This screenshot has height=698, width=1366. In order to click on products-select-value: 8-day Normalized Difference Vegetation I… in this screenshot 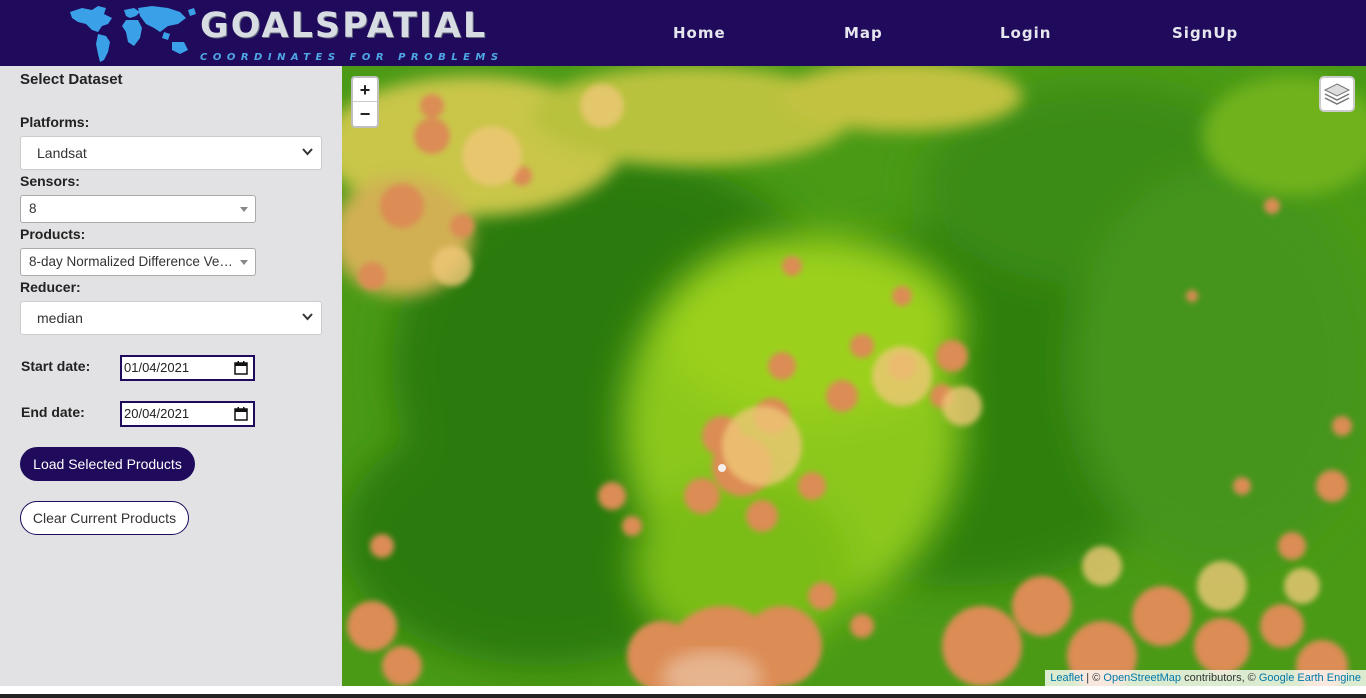, I will do `click(131, 261)`.